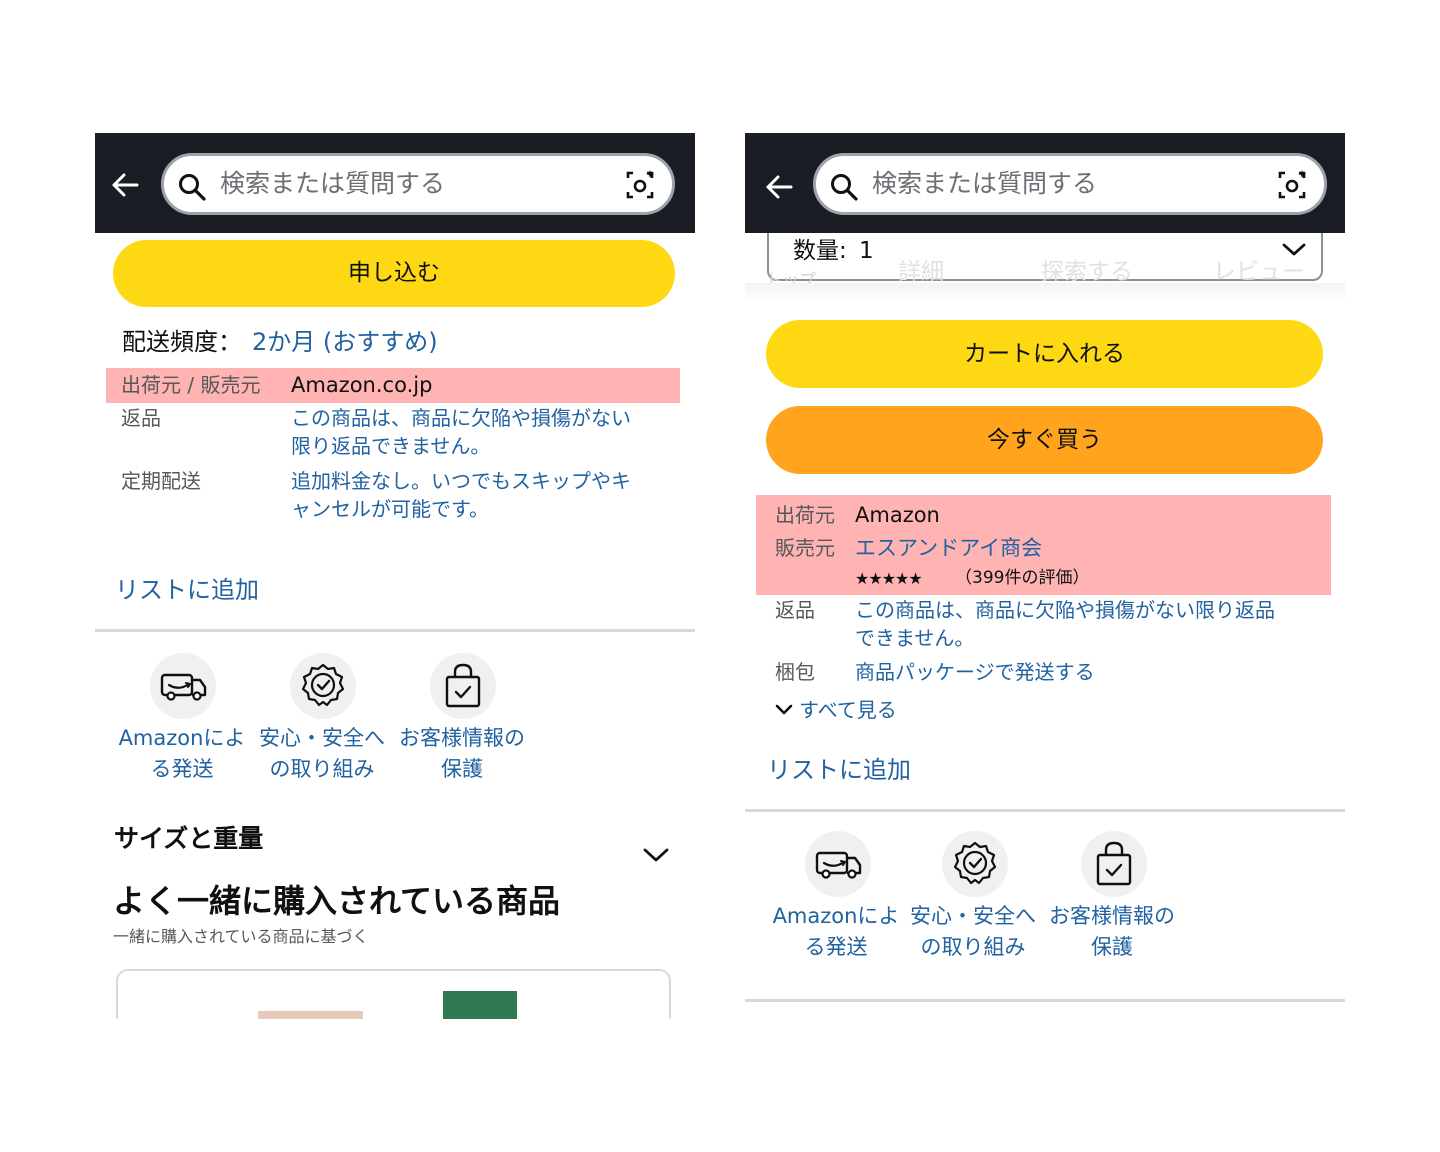 The width and height of the screenshot is (1440, 1152). What do you see at coordinates (161, 481) in the screenshot?
I see `subscription-label: 定期配送` at bounding box center [161, 481].